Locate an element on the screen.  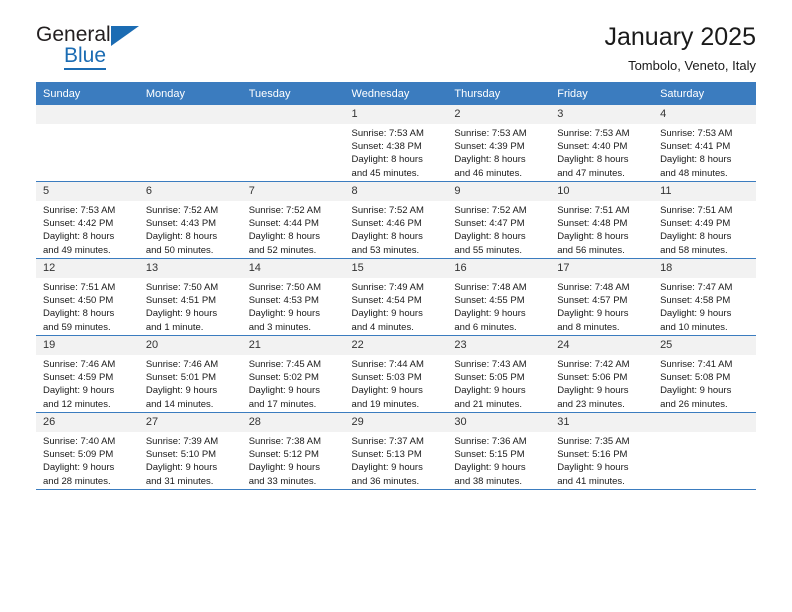
sunrise-time: Sunrise: 7:43 AM is located at coordinates (490, 364).